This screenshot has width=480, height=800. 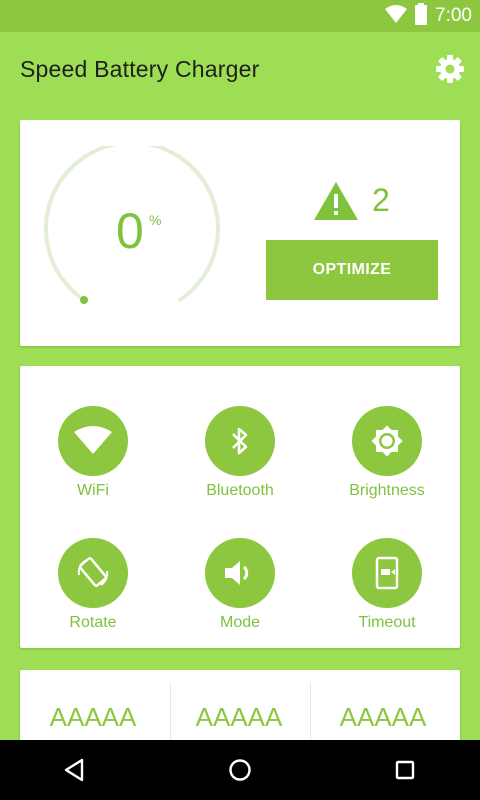 I want to click on volume-icon, so click(x=240, y=573).